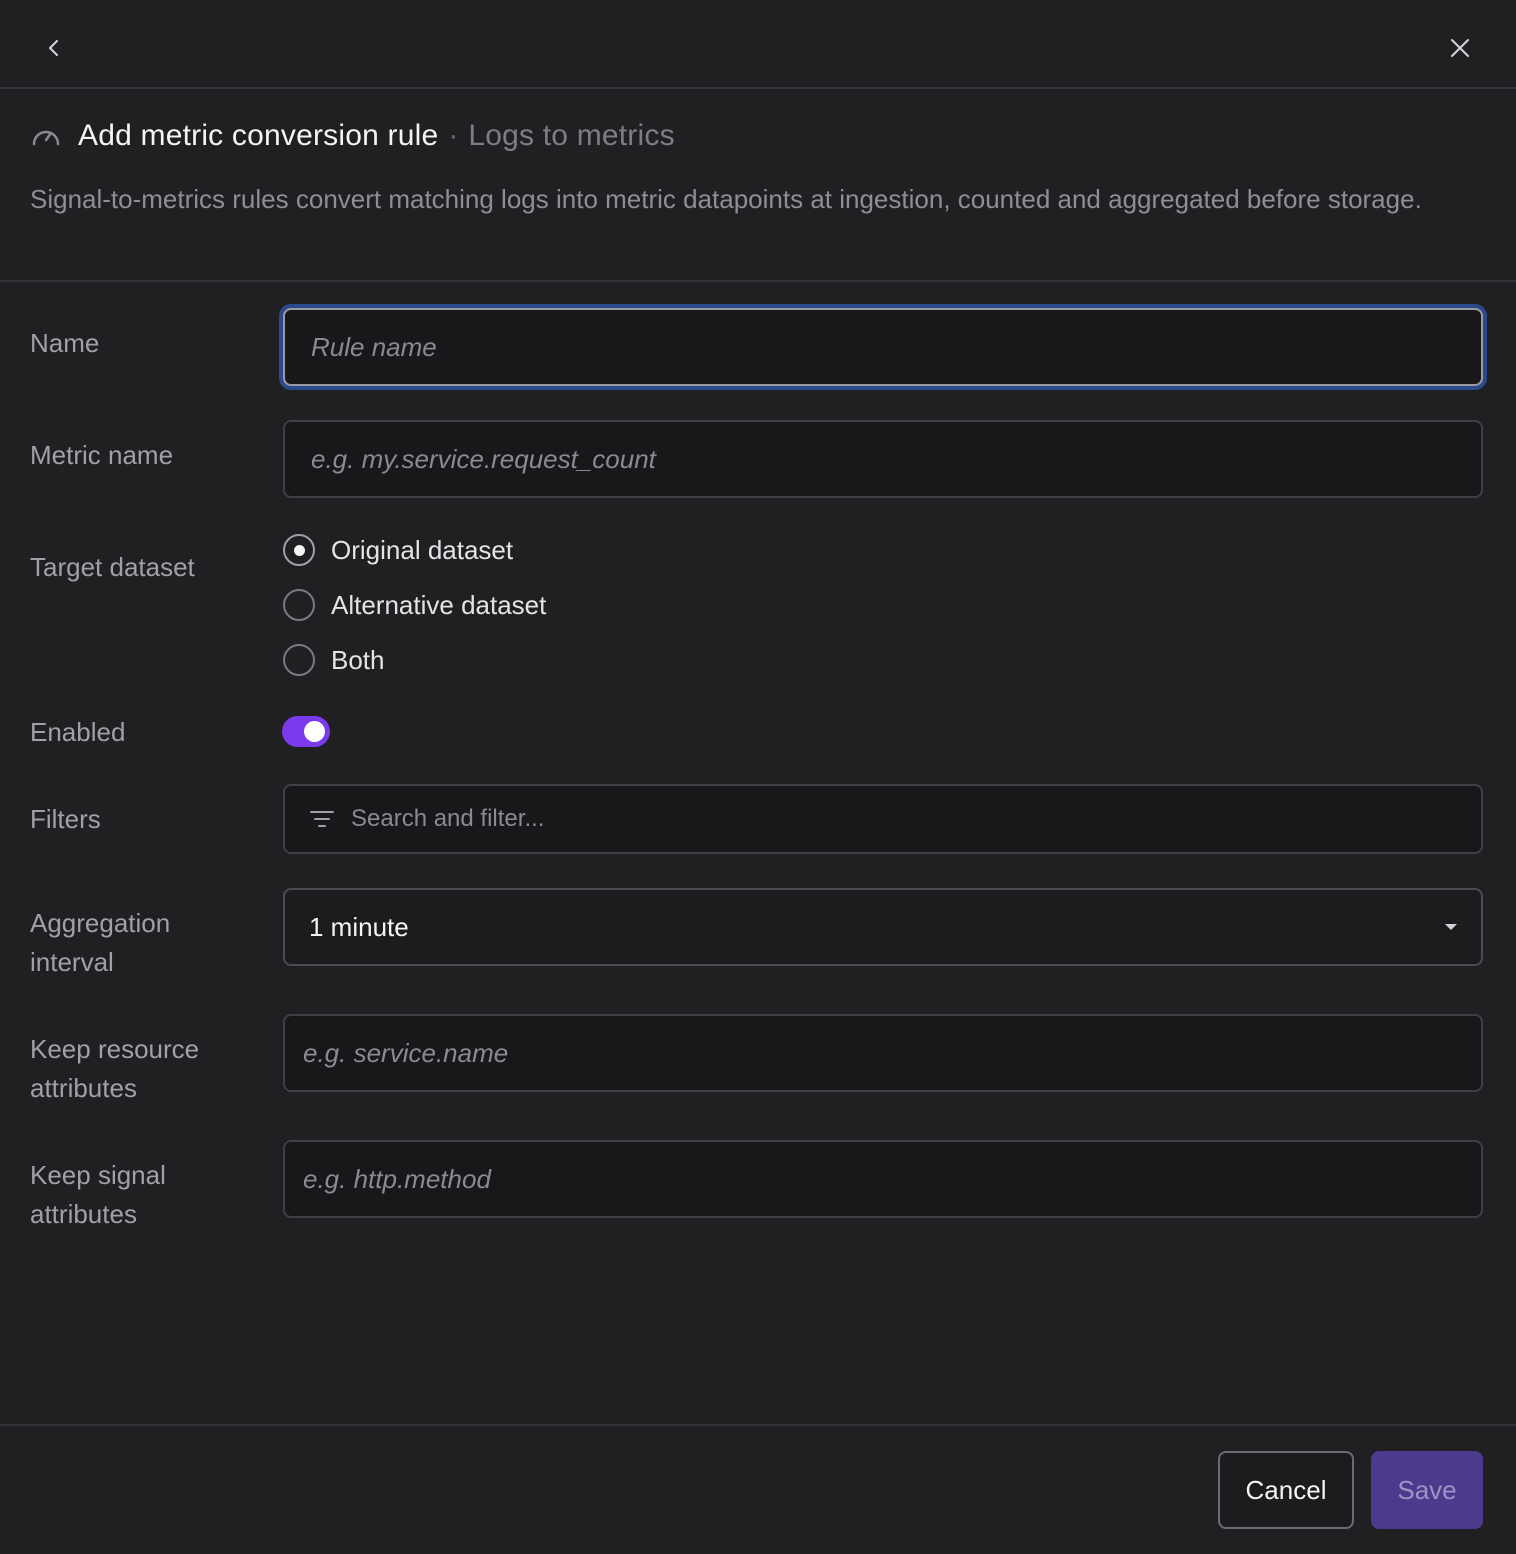 Image resolution: width=1516 pixels, height=1554 pixels. I want to click on enabled-toggle, so click(306, 731).